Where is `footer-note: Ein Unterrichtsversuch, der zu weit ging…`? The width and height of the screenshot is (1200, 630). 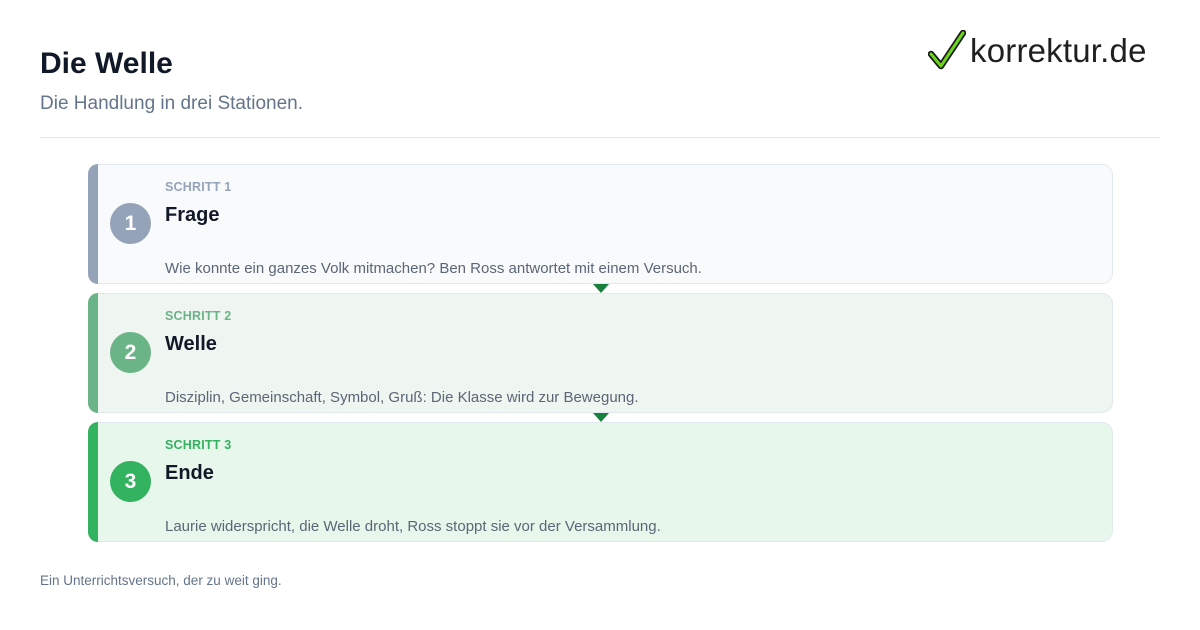
footer-note: Ein Unterrichtsversuch, der zu weit ging… is located at coordinates (161, 580).